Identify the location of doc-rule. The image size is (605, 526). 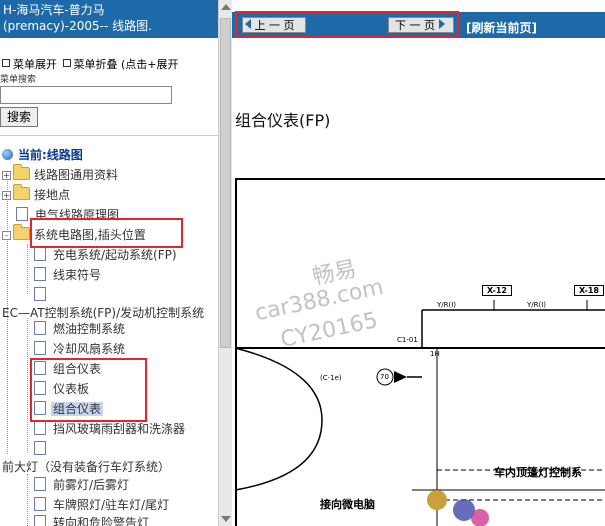
(420, 179).